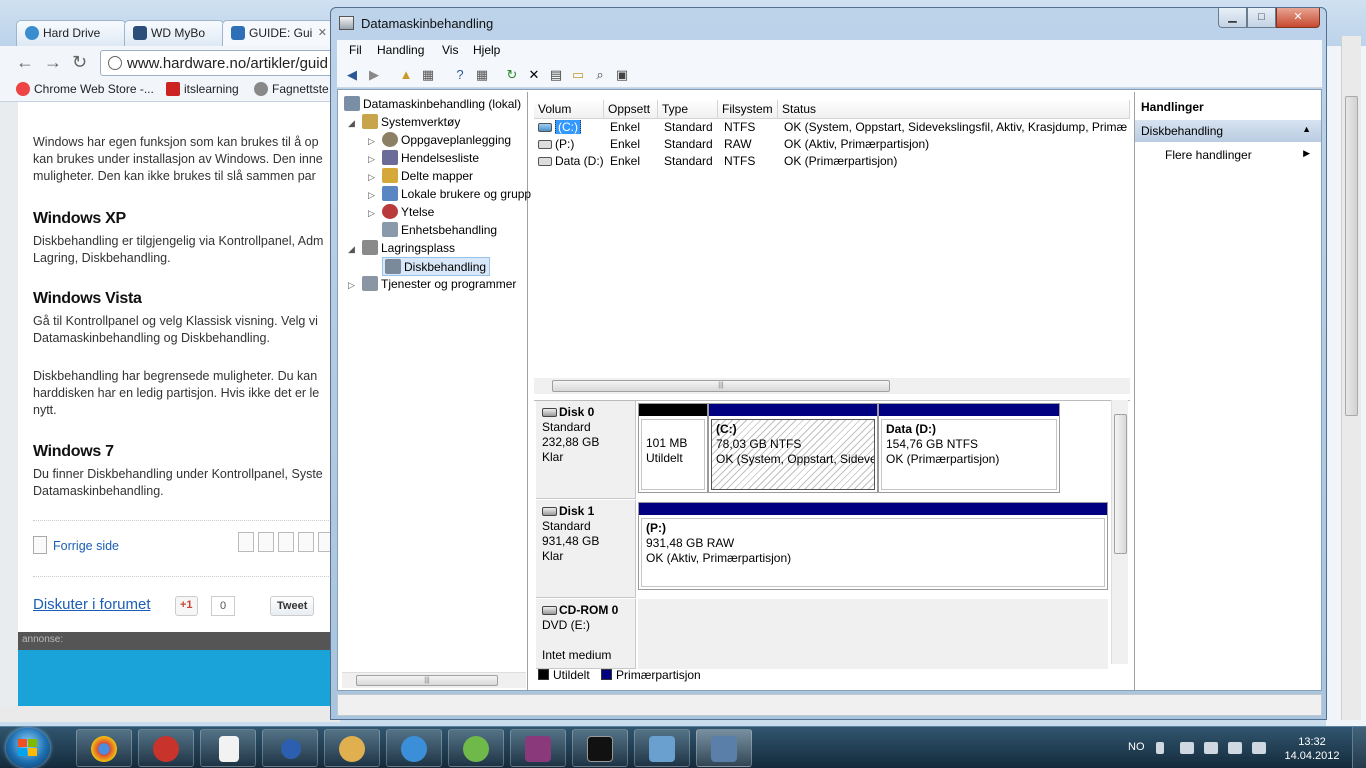 The width and height of the screenshot is (1366, 768). What do you see at coordinates (673, 448) in the screenshot?
I see `partition-unallocated: 101 MB Utildelt` at bounding box center [673, 448].